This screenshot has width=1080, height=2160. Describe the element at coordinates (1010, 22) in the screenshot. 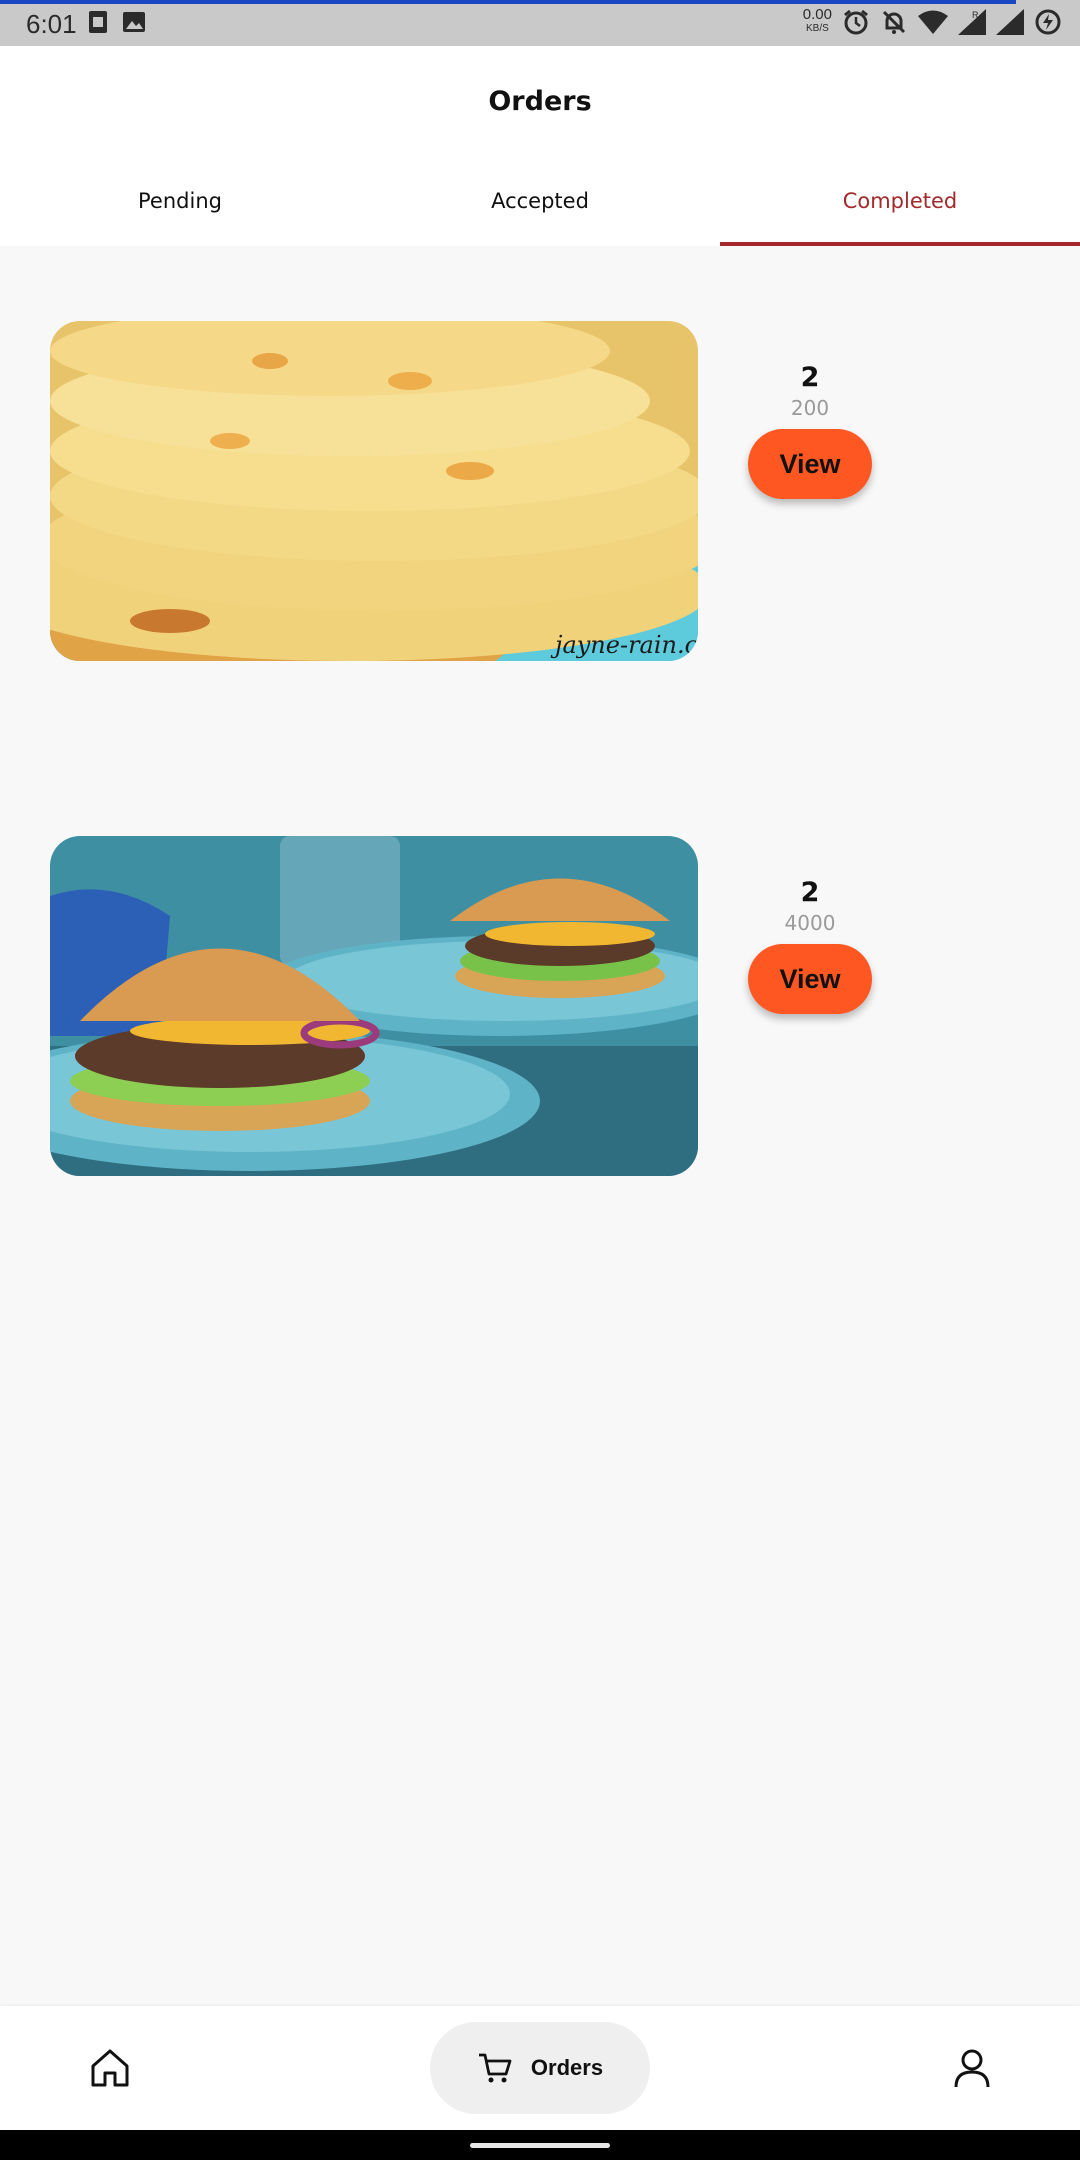

I see `signal-roaming-icon` at that location.